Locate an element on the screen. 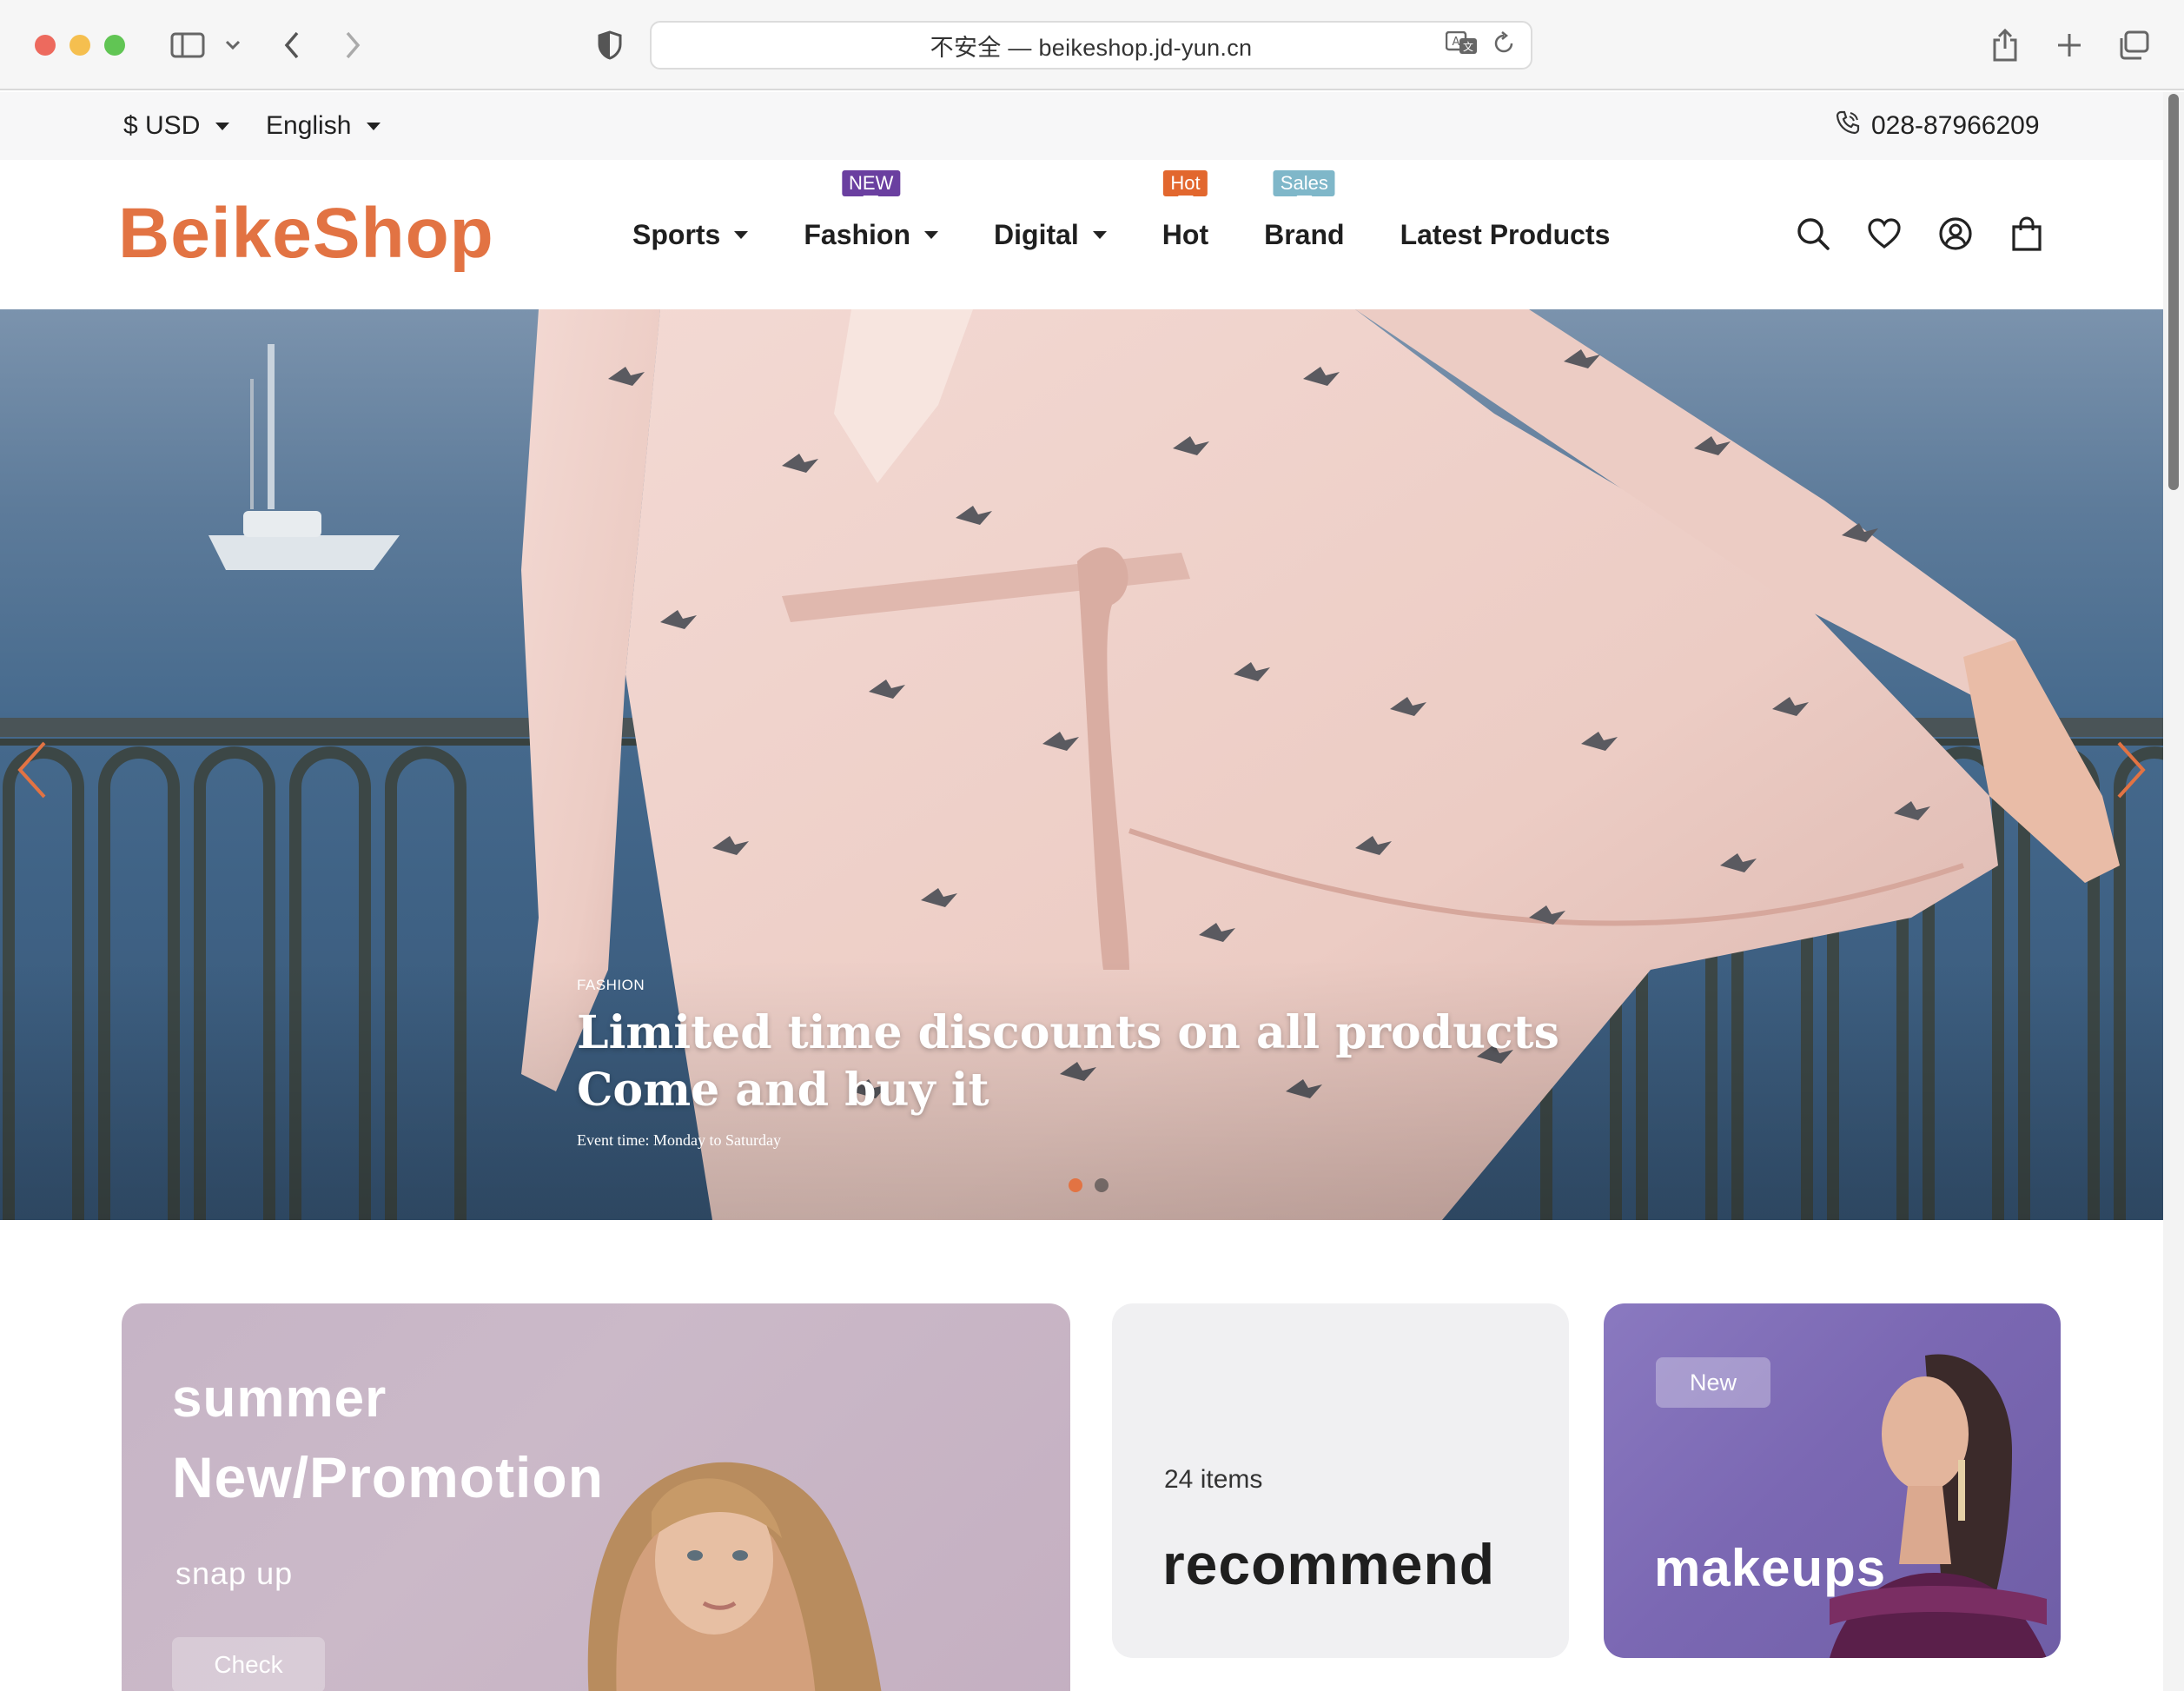 The image size is (2184, 1691). language-selector: English is located at coordinates (323, 126).